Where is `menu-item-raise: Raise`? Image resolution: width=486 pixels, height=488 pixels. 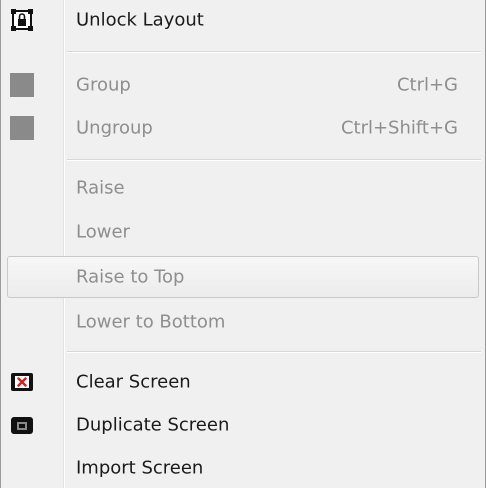
menu-item-raise: Raise is located at coordinates (243, 188).